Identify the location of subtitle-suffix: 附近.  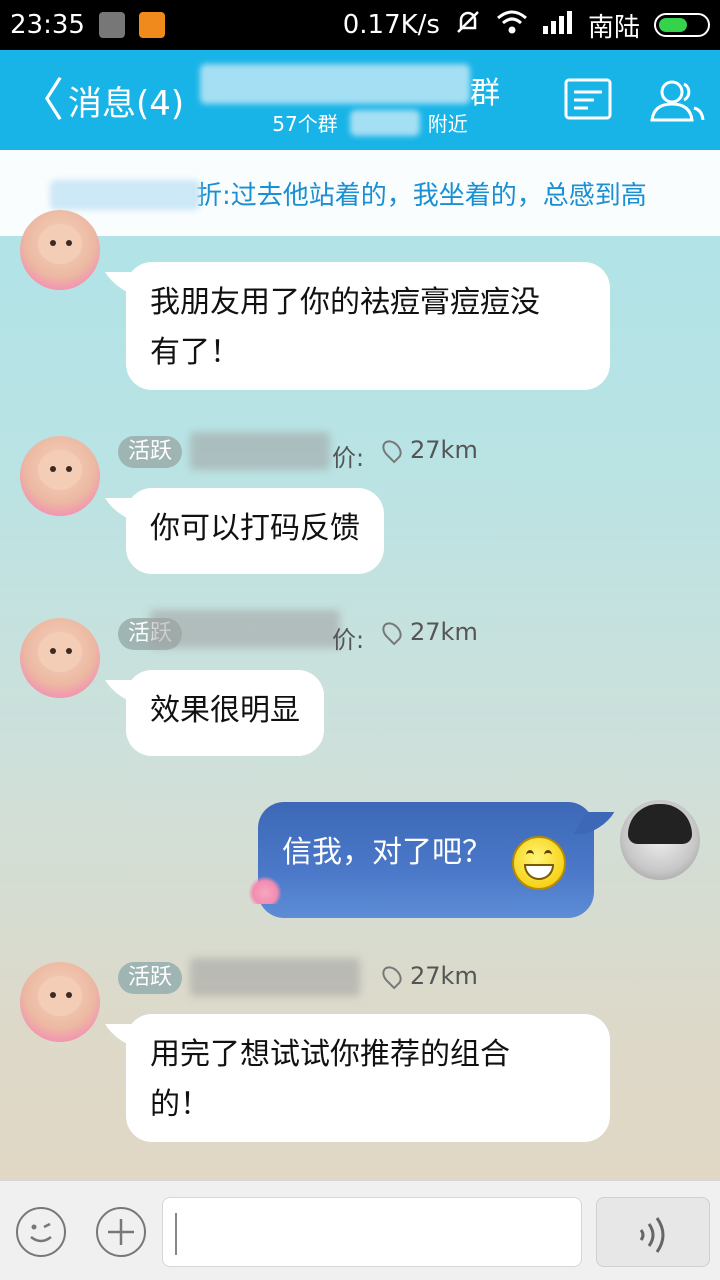
(447, 124).